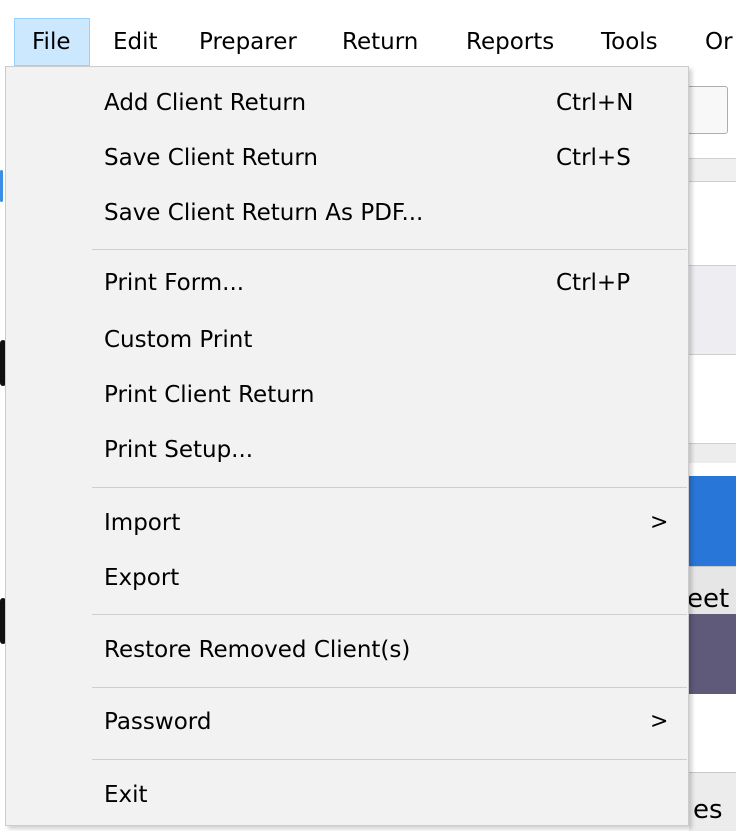 This screenshot has height=831, width=736. I want to click on menu-item-password: Password >, so click(347, 722).